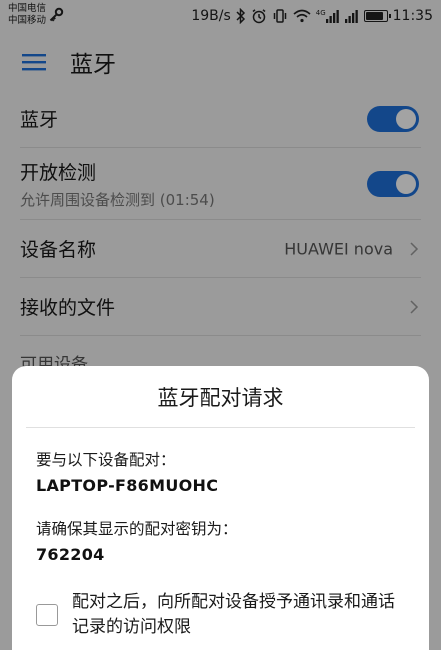 This screenshot has height=650, width=441. Describe the element at coordinates (106, 460) in the screenshot. I see `pair-with-label: 要与以下设备配对：` at that location.